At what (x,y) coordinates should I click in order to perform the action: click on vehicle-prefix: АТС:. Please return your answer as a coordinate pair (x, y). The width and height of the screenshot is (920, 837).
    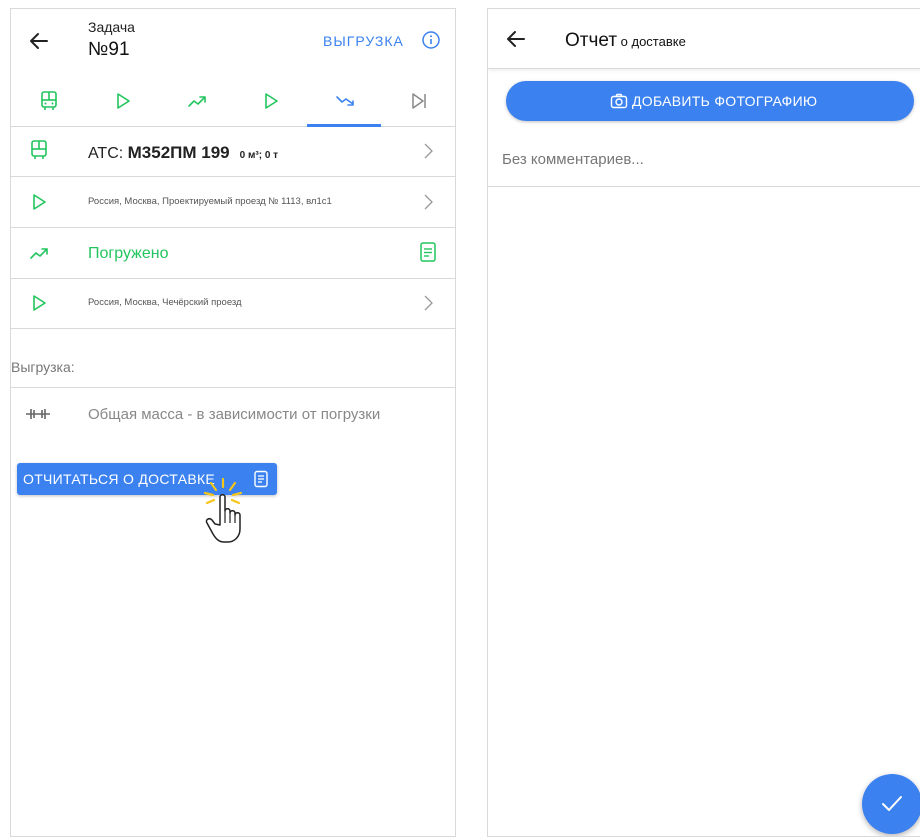
    Looking at the image, I should click on (108, 153).